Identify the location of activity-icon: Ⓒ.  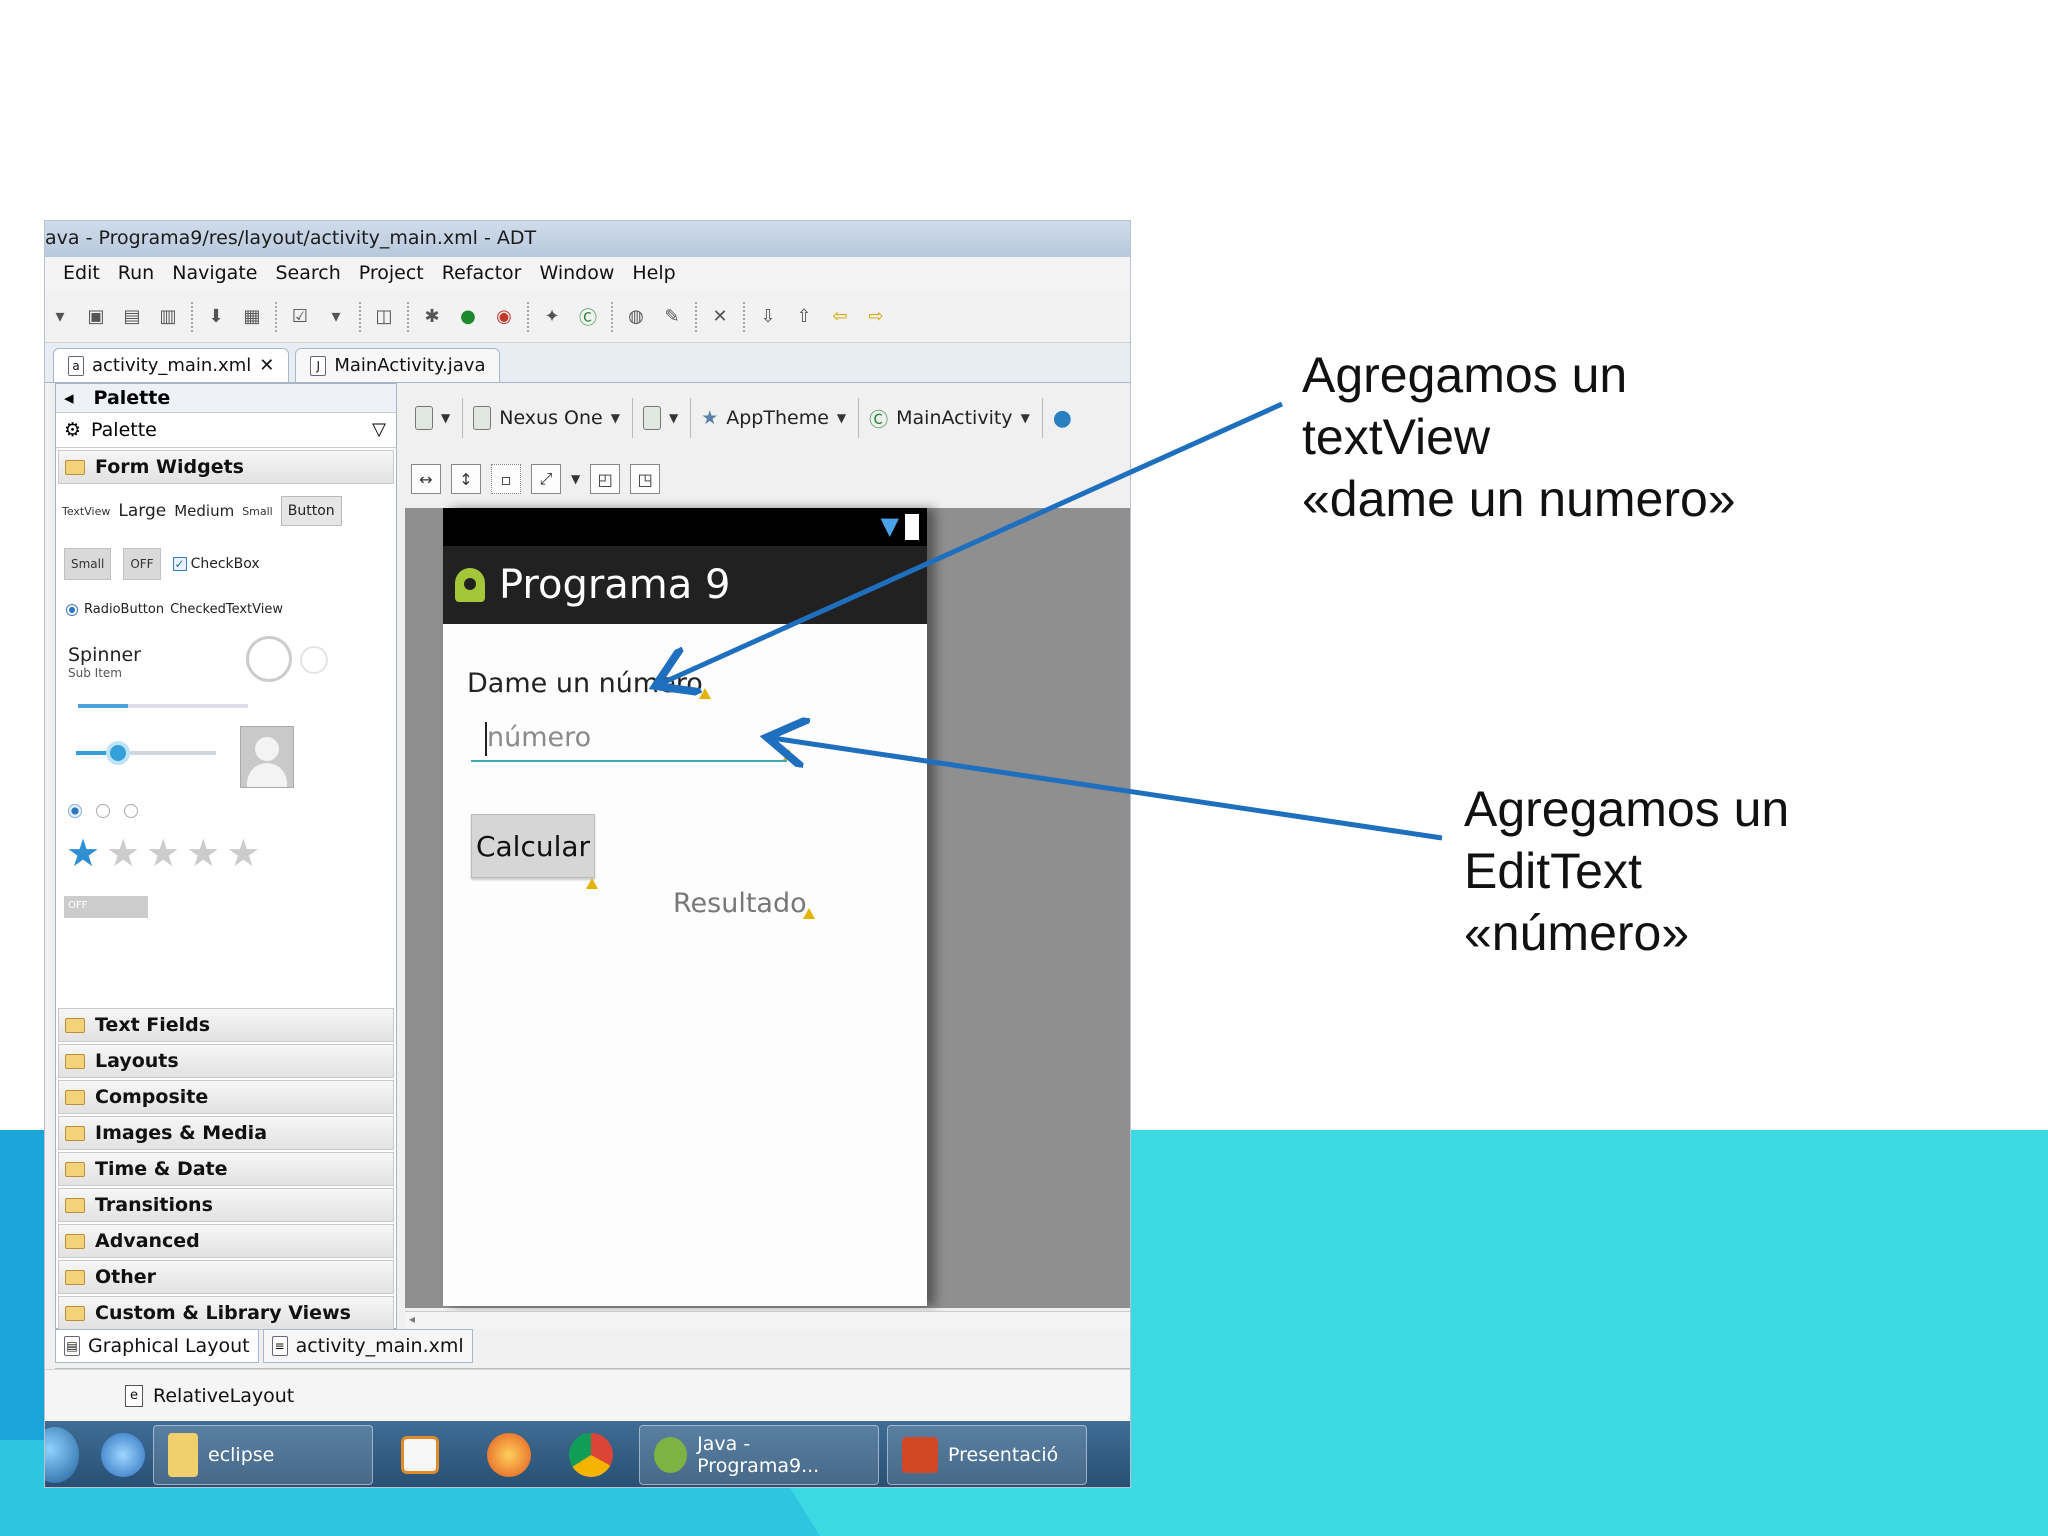
(879, 419).